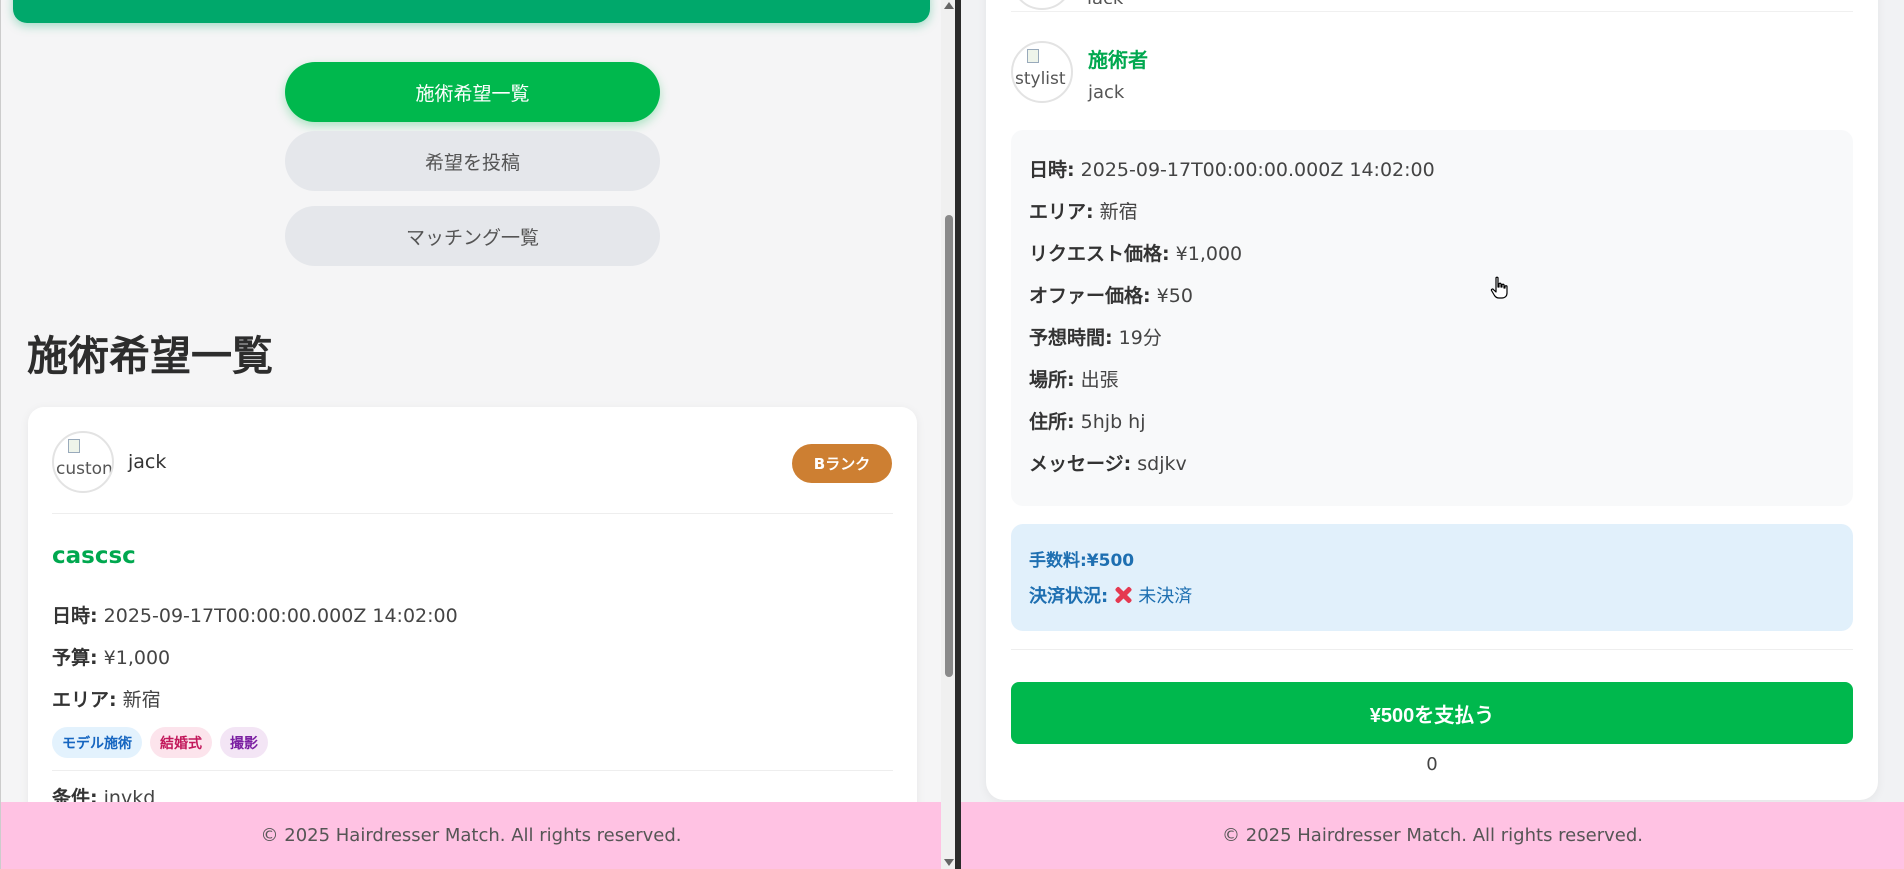 The height and width of the screenshot is (869, 1904). Describe the element at coordinates (1106, 92) in the screenshot. I see `stylist-name: jack` at that location.